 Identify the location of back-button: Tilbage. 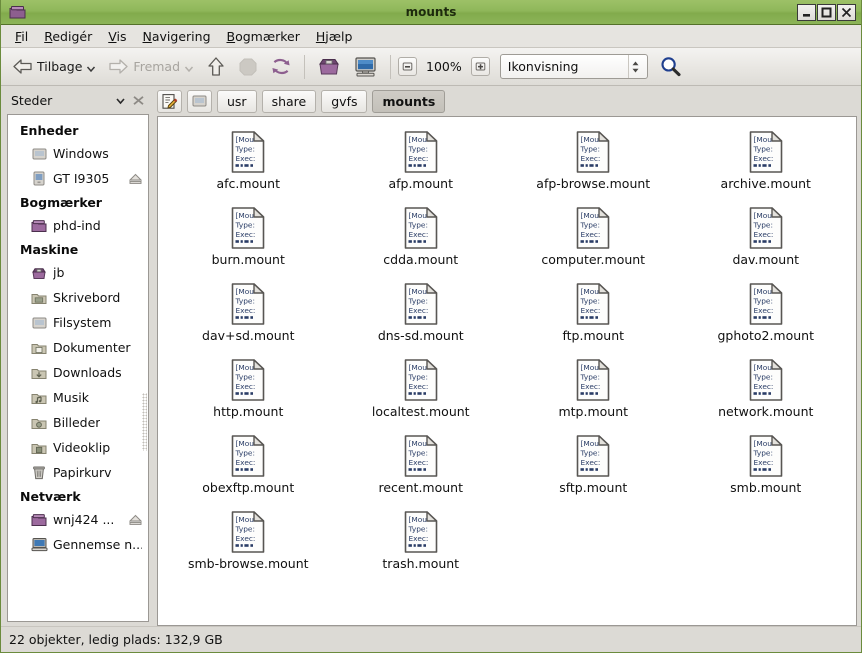
(54, 67).